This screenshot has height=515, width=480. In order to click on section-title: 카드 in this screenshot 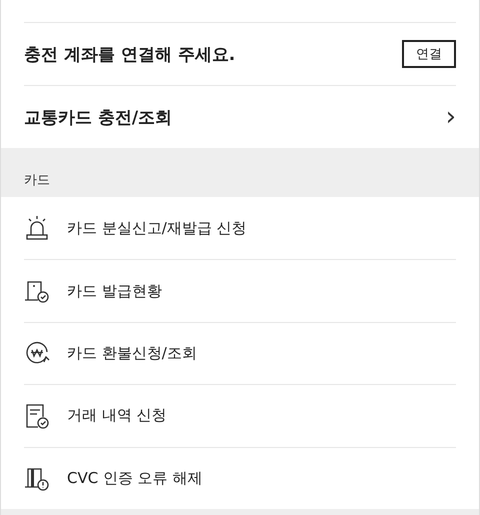, I will do `click(37, 180)`.